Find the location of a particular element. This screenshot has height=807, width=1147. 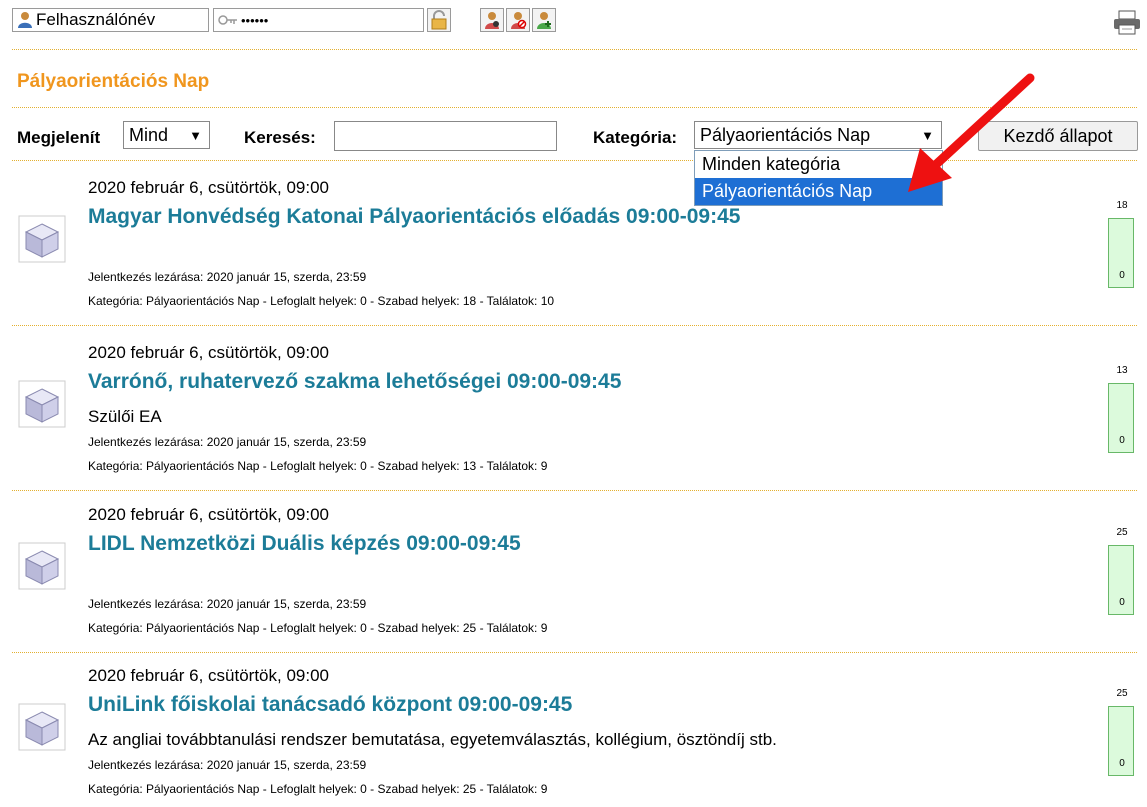

display-select: Mind ▼ is located at coordinates (166, 135).